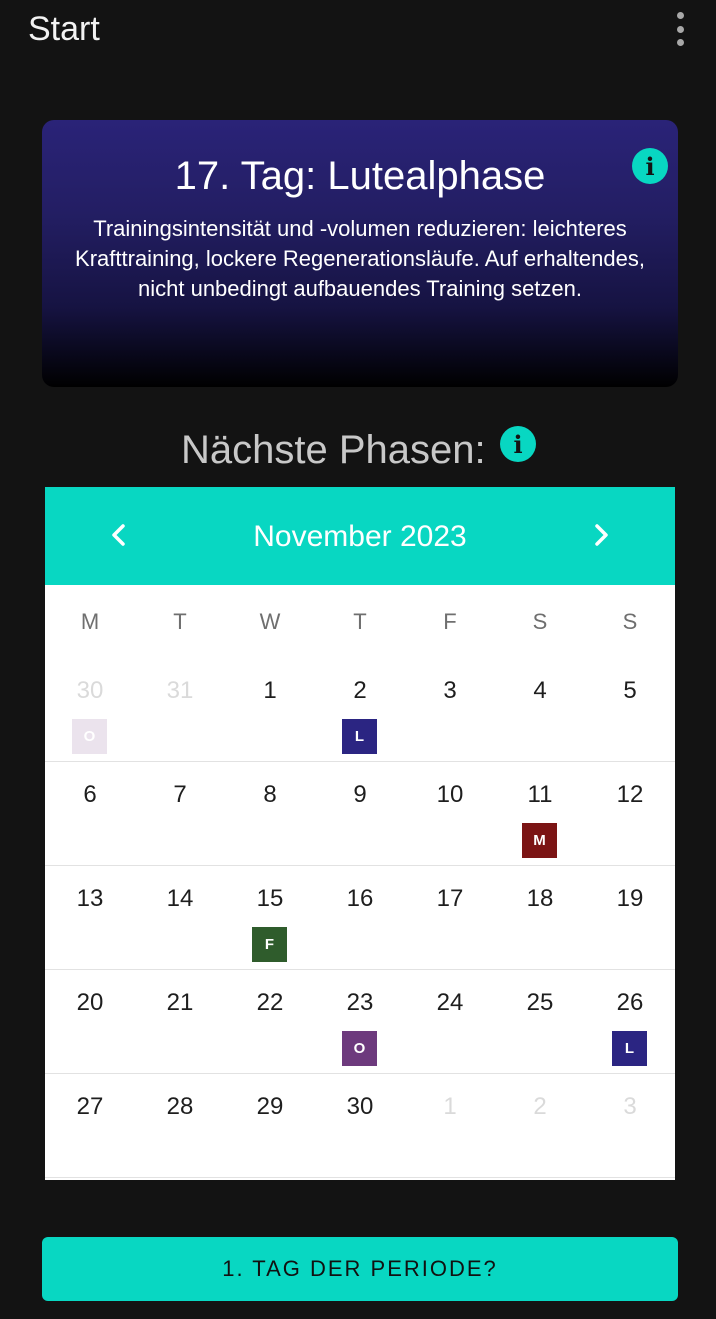 This screenshot has height=1319, width=716. I want to click on day-number: 17, so click(450, 898).